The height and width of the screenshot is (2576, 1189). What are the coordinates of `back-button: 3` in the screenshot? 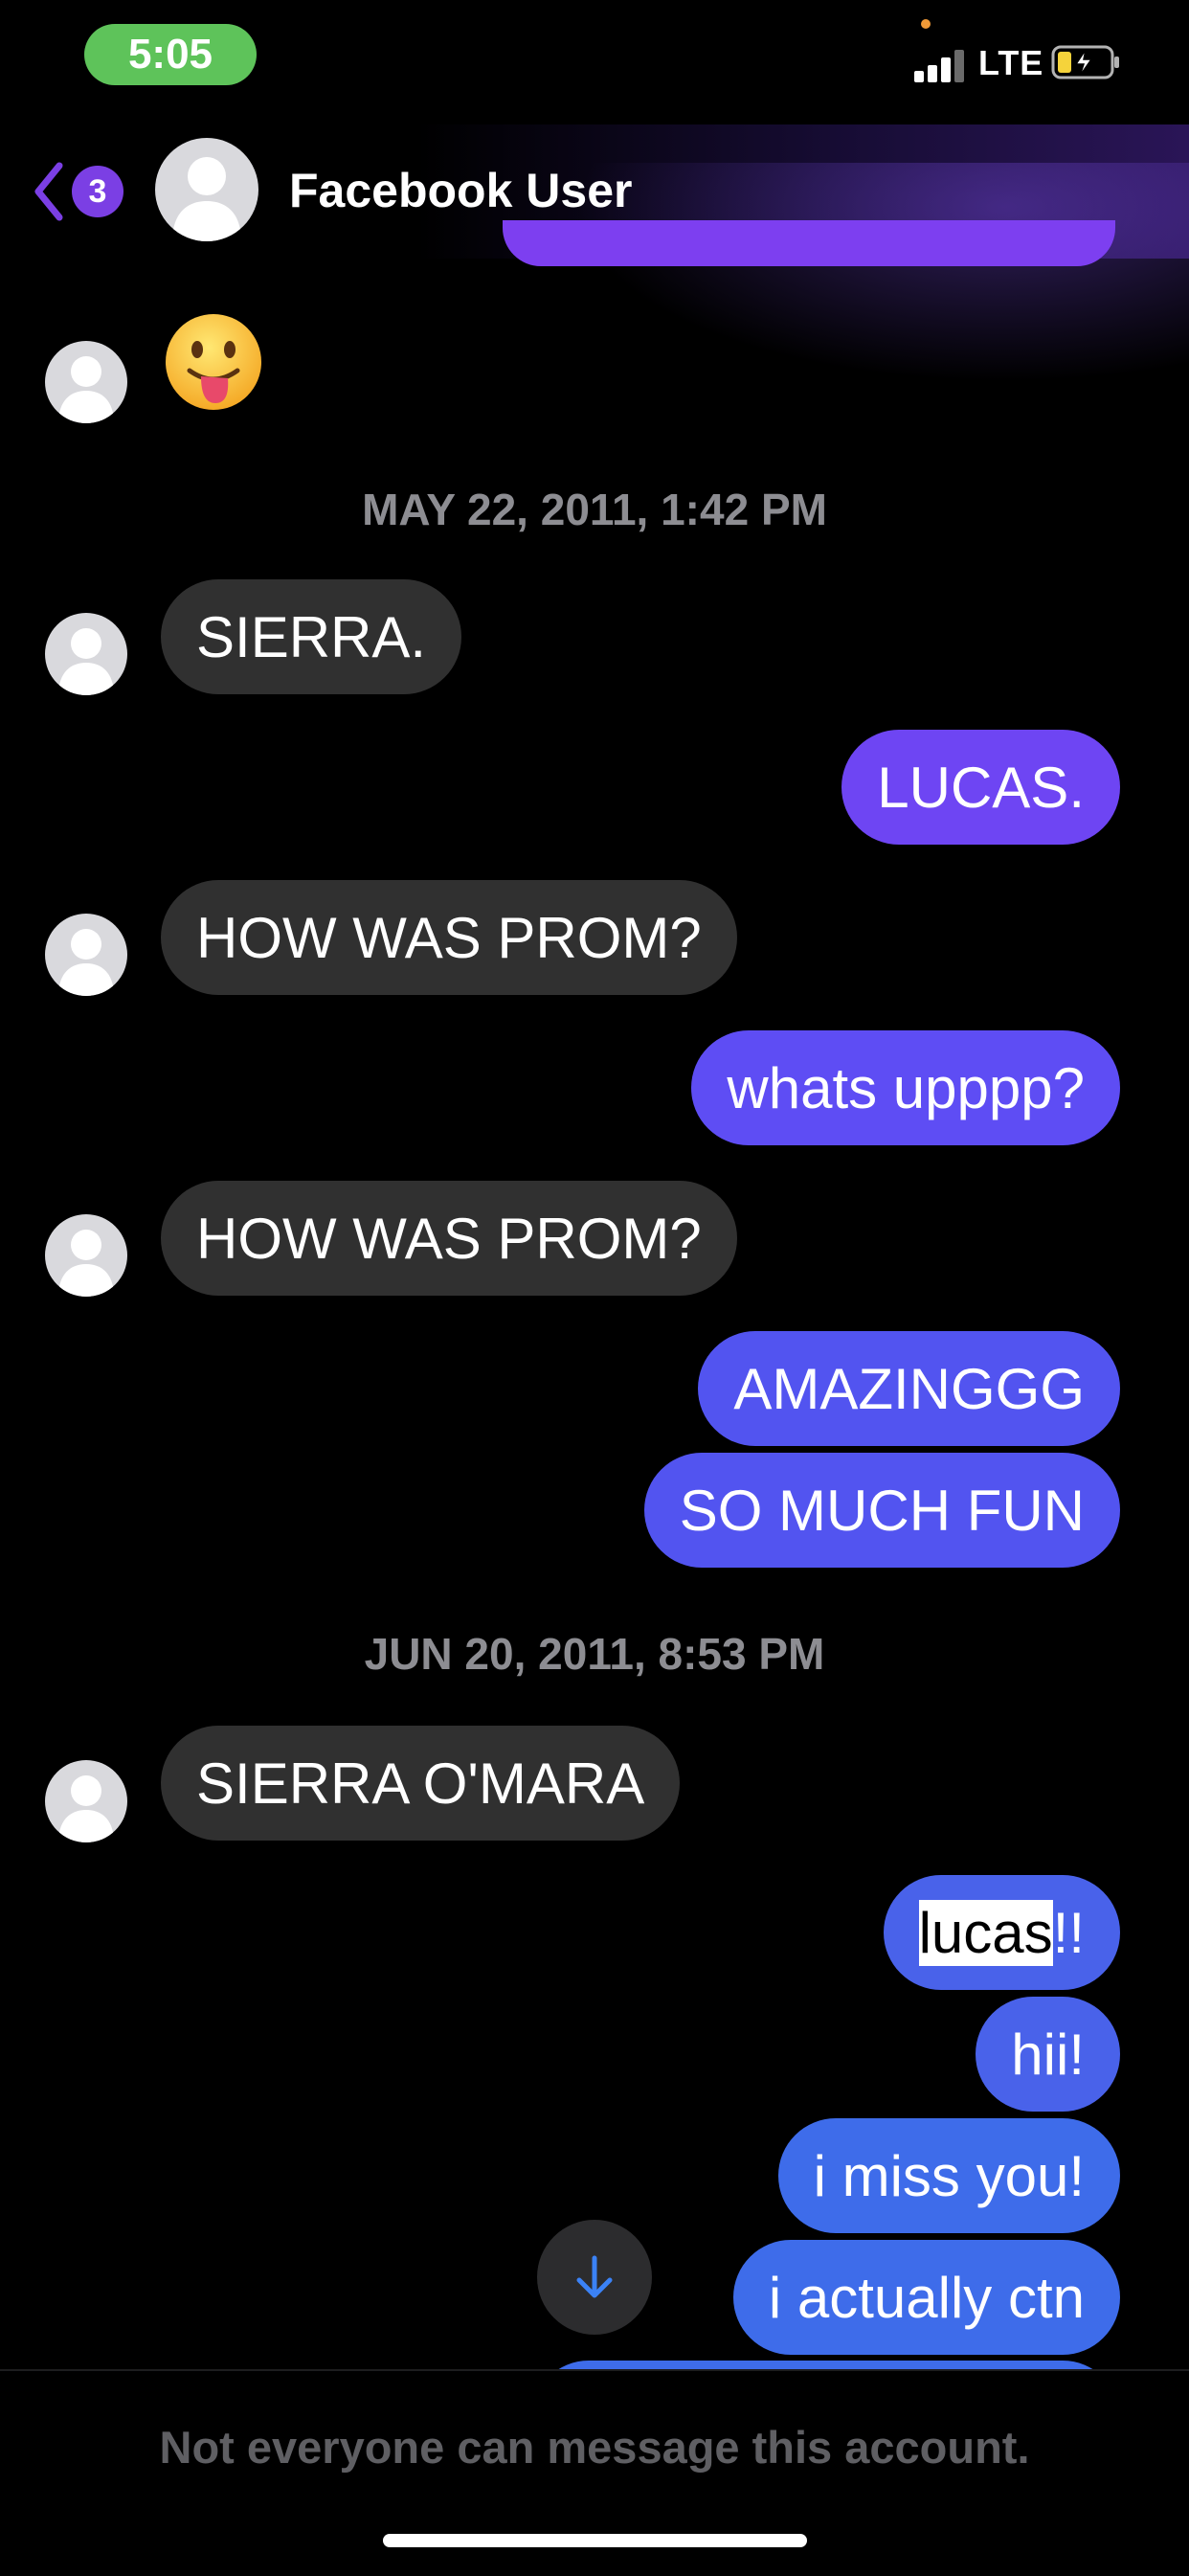 It's located at (81, 191).